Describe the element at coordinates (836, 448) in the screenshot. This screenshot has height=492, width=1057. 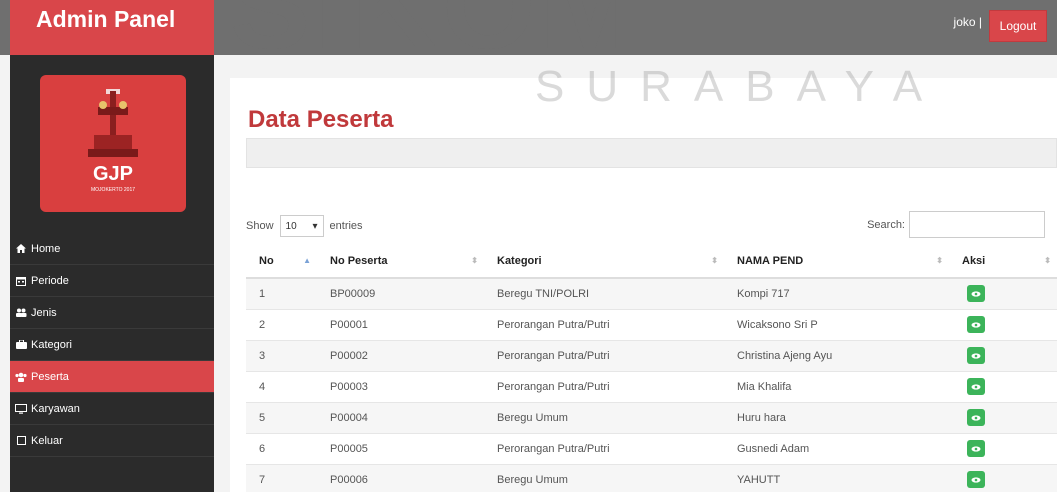
I see `cell-nama-pend: Gusnedi Adam` at that location.